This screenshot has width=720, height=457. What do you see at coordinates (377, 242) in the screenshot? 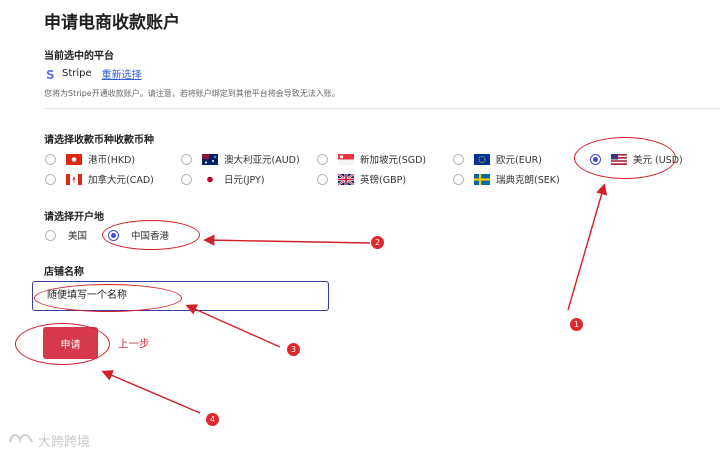
I see `annotation-badge-2: 2` at bounding box center [377, 242].